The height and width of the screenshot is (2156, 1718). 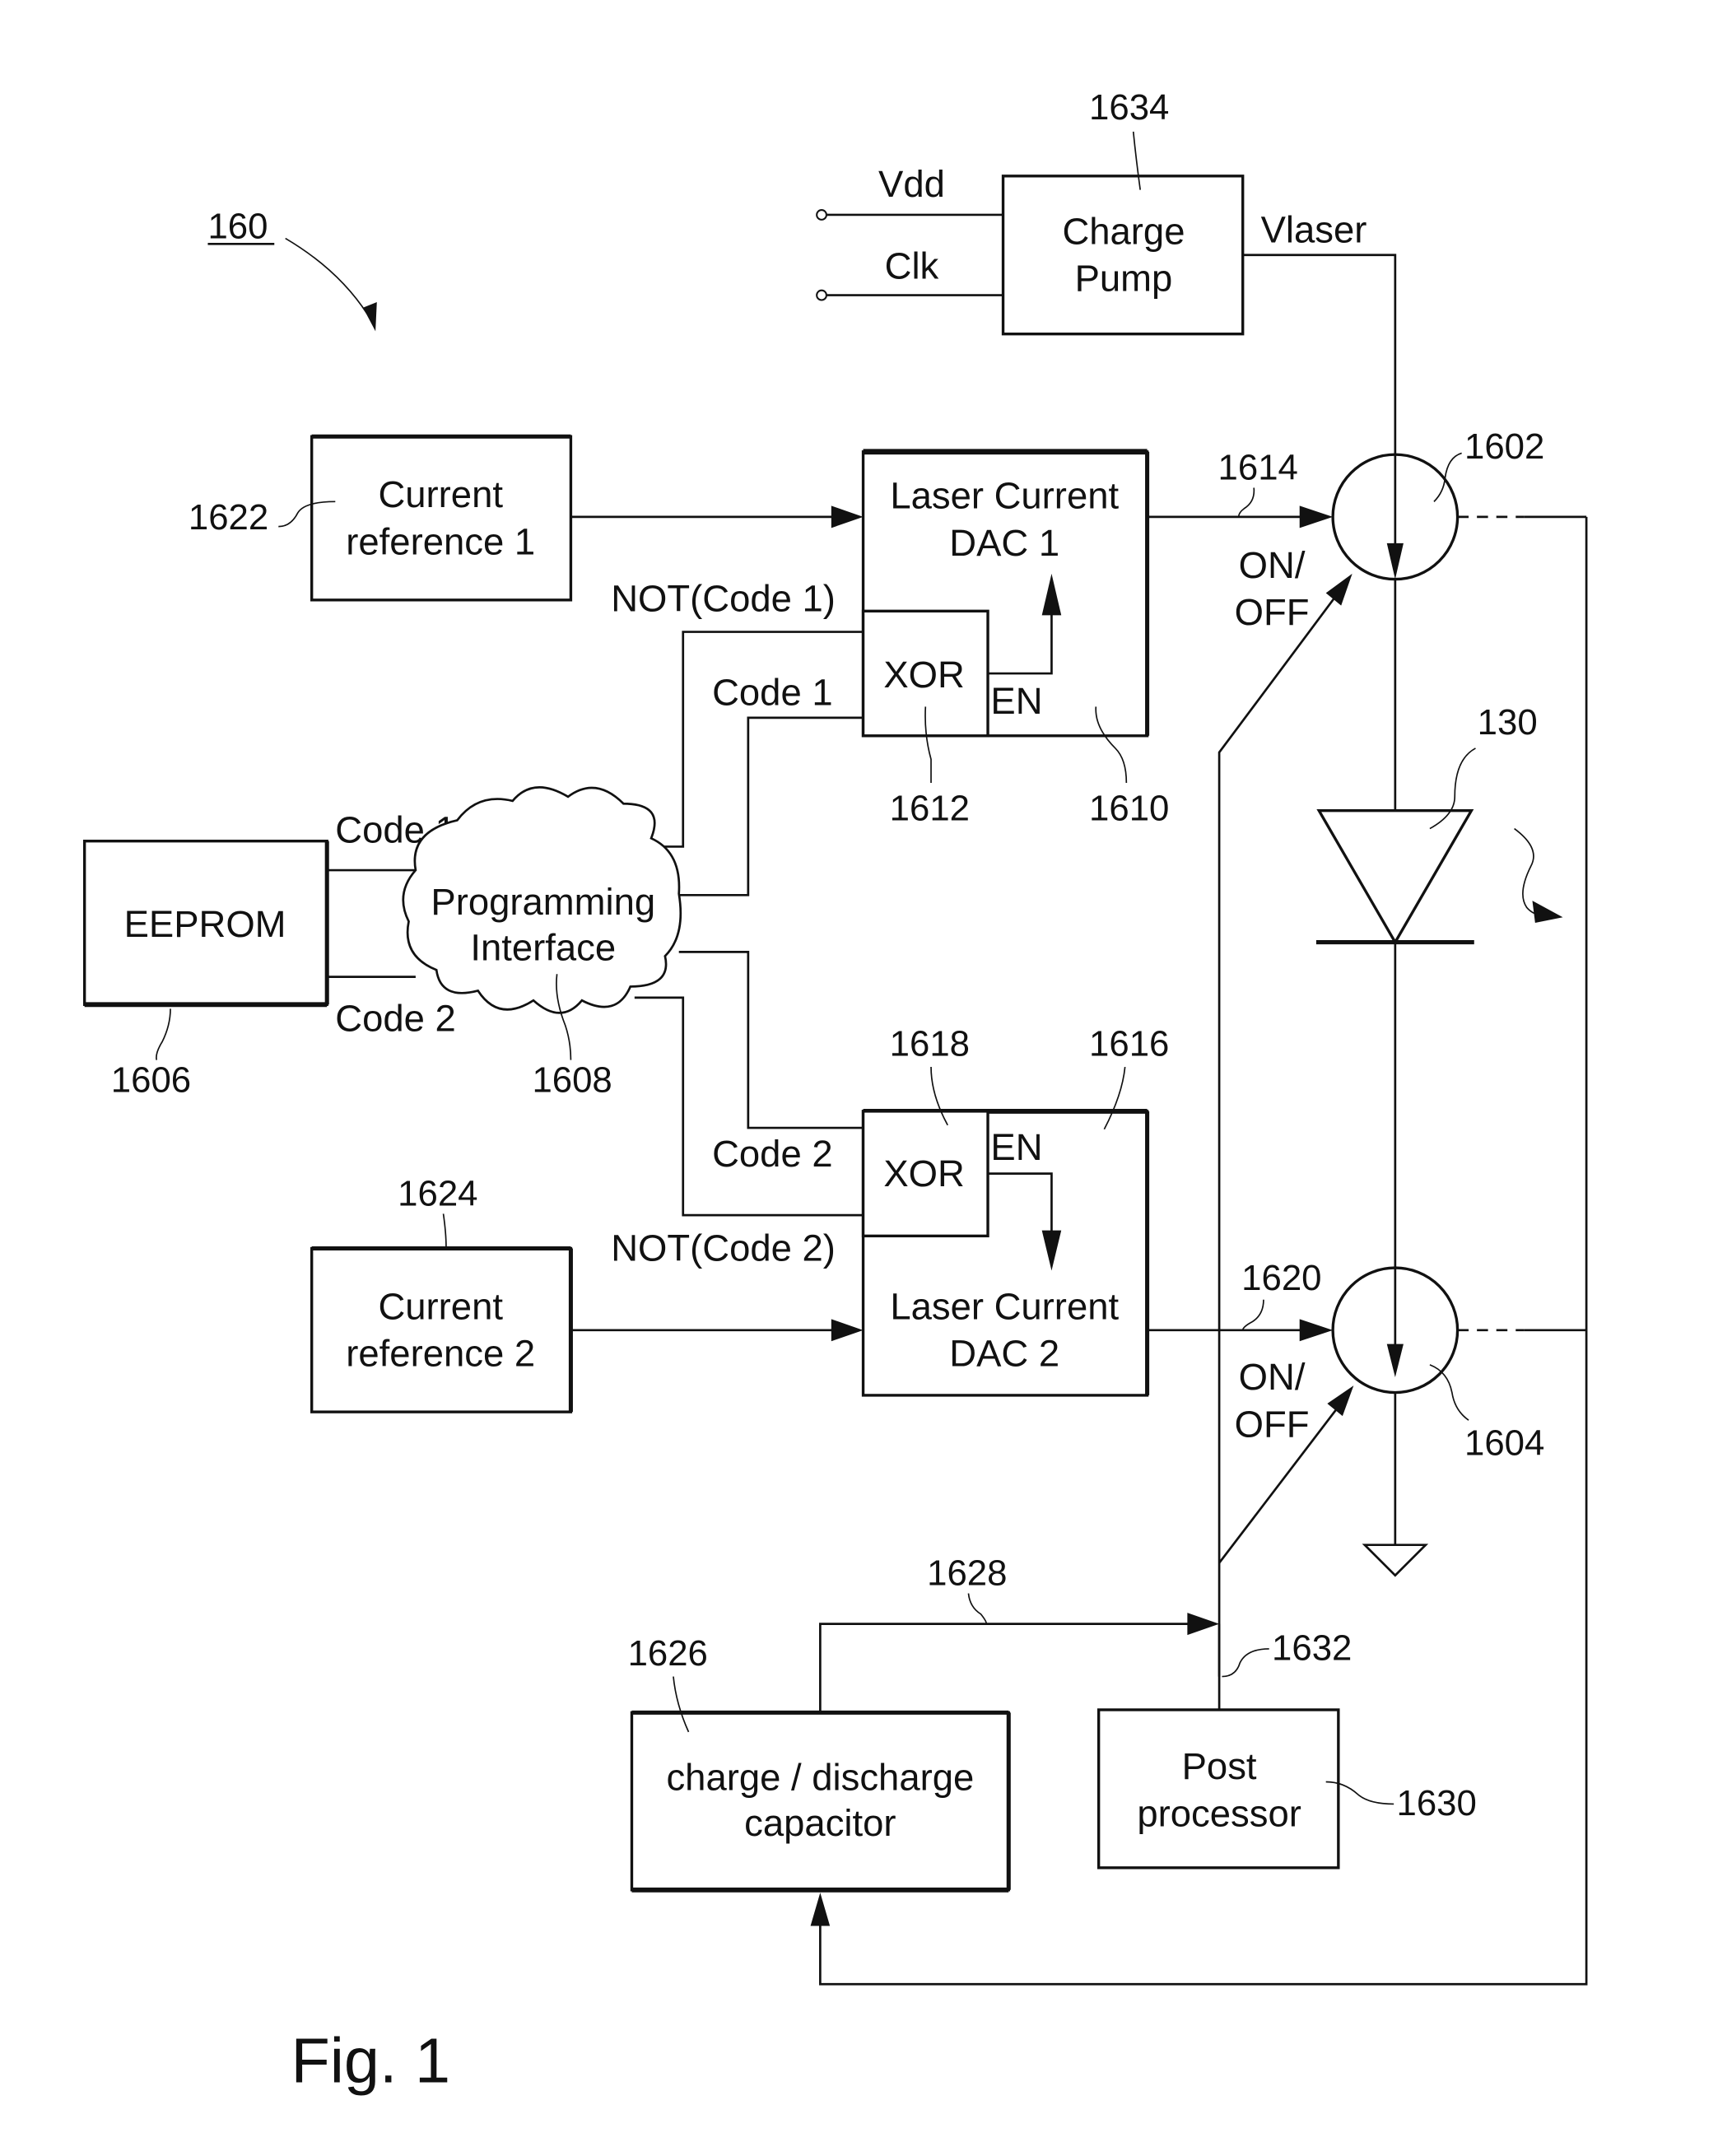 I want to click on post-processor-label-1: Post, so click(x=1219, y=1766).